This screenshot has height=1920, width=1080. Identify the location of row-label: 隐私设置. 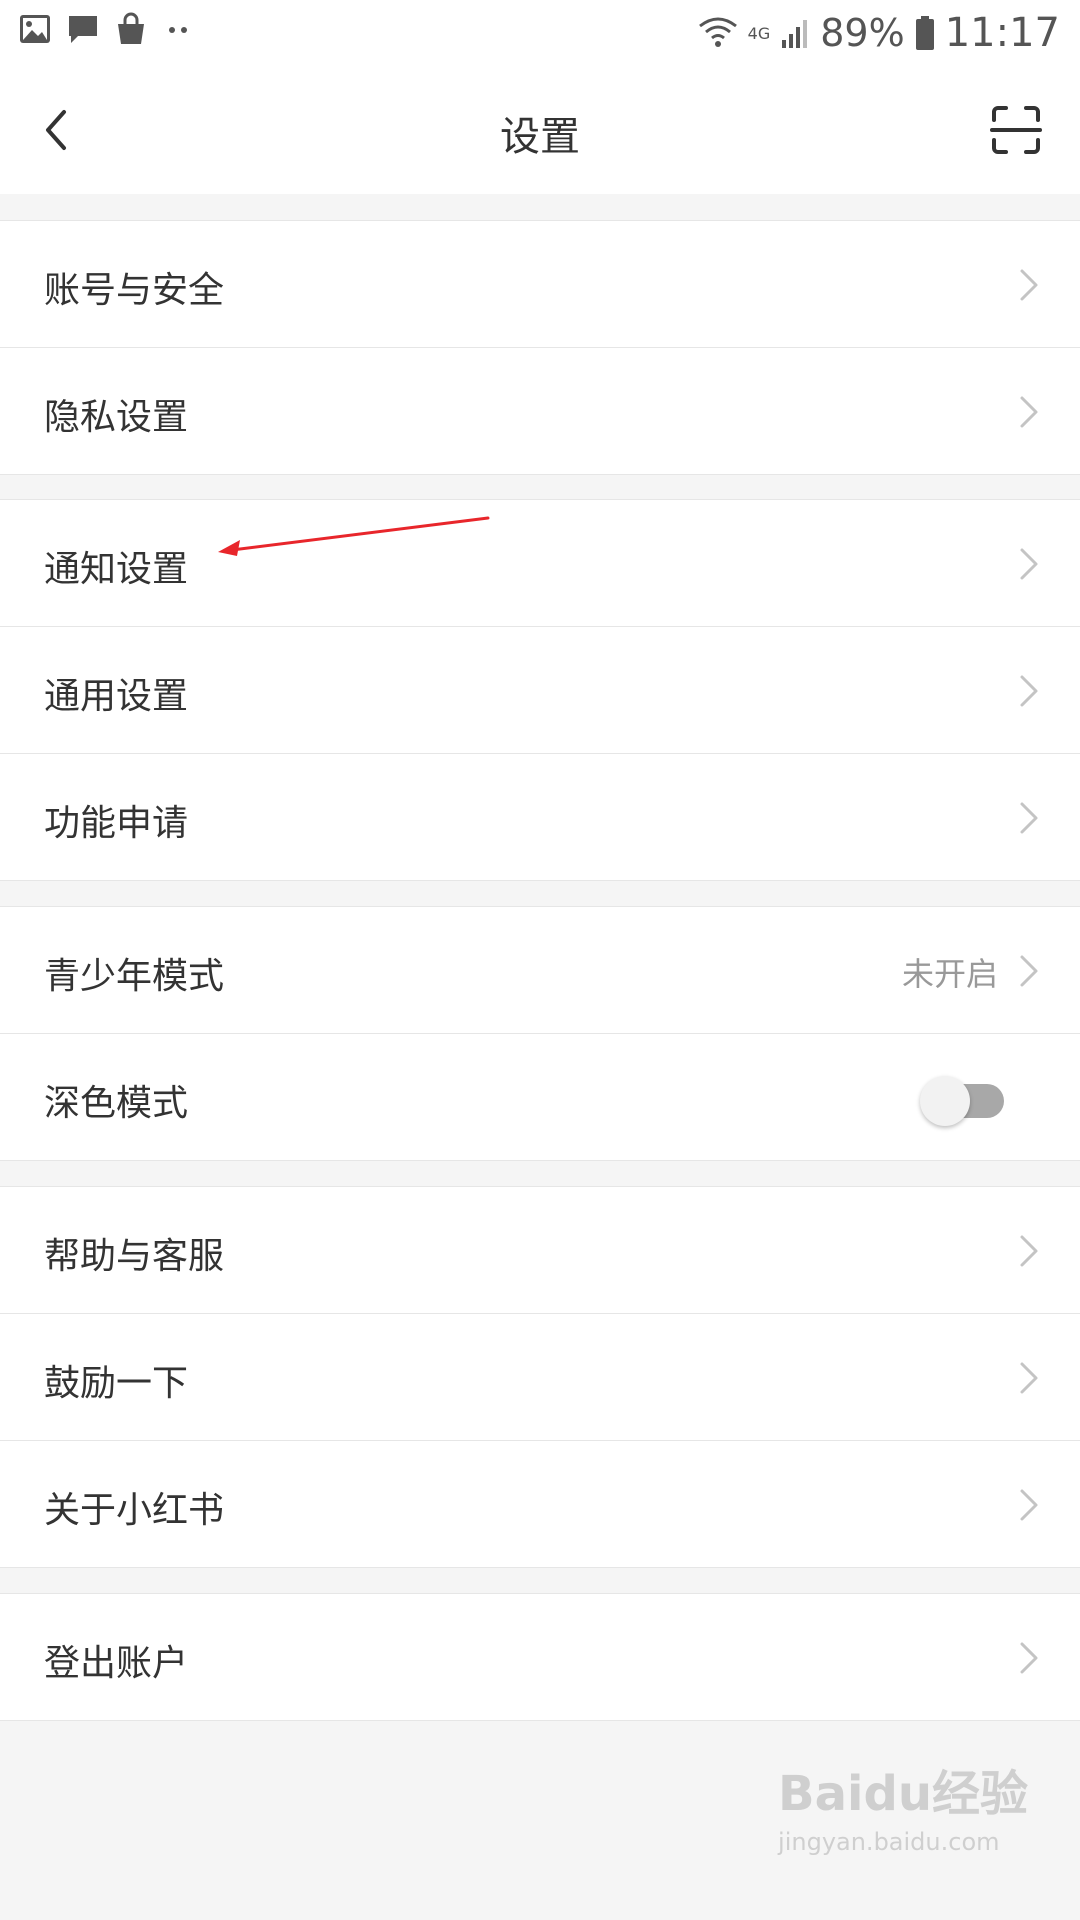
(116, 417).